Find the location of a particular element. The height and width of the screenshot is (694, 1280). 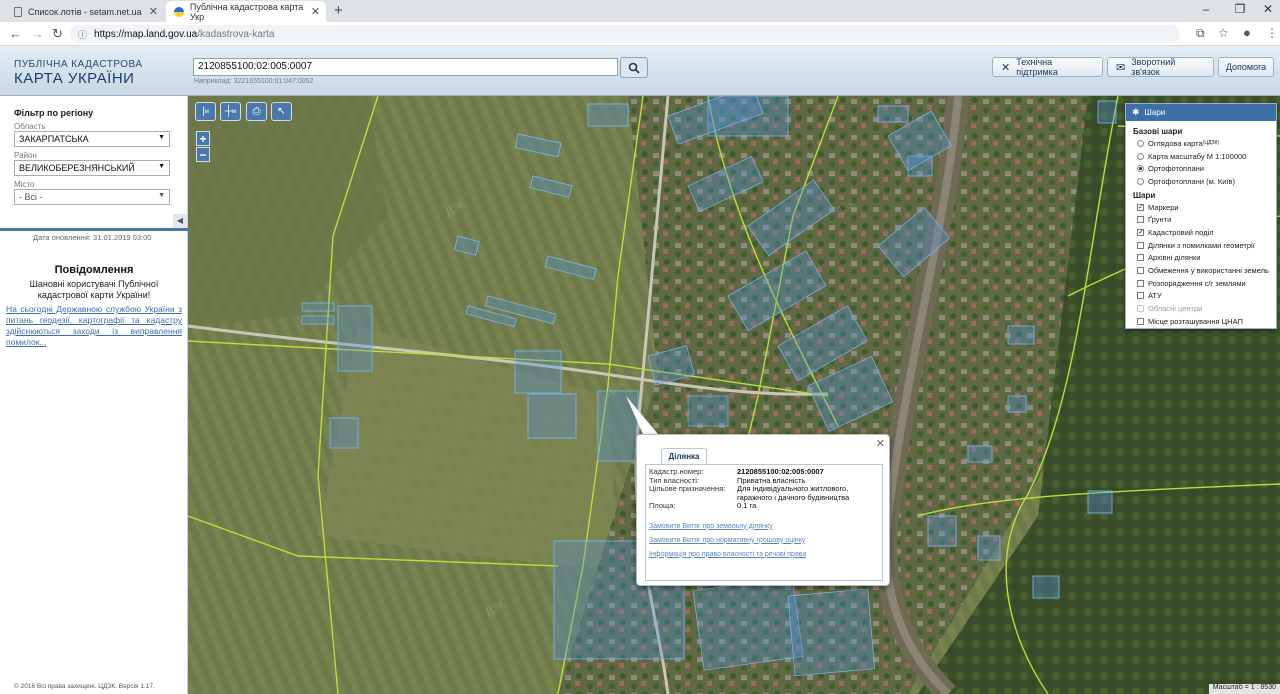

layer-label: Ортофотоплани is located at coordinates (1176, 169).